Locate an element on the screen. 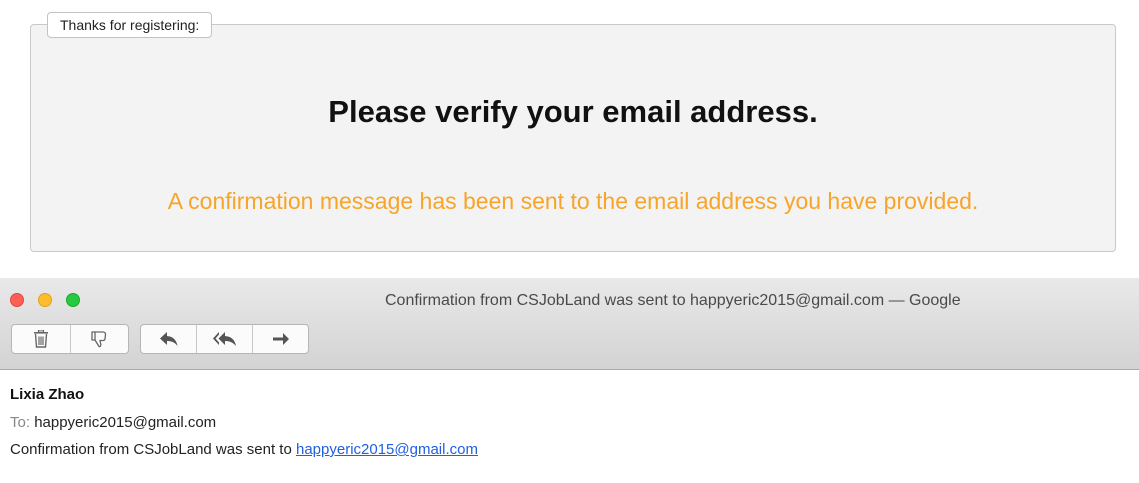 This screenshot has height=483, width=1139. reply-button is located at coordinates (169, 339).